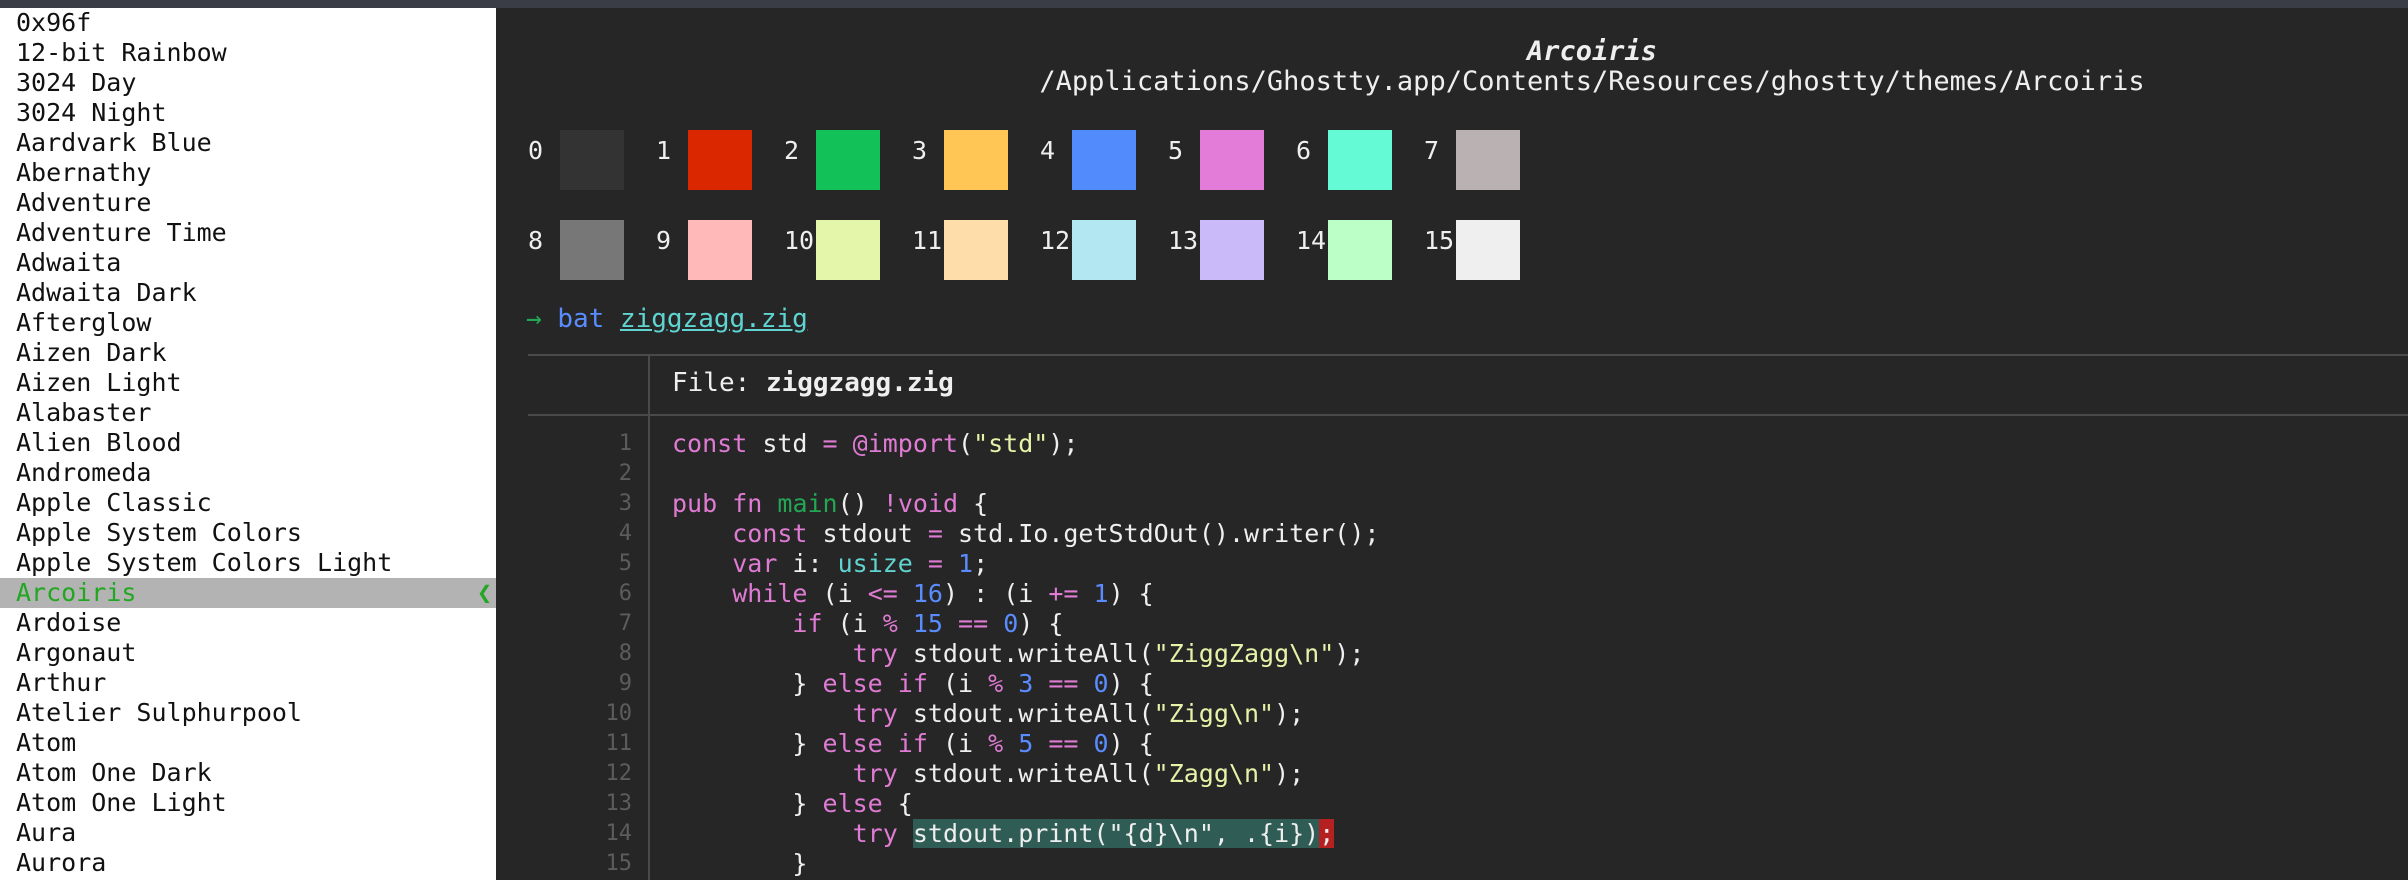 The image size is (2408, 880). I want to click on code-line-7: if (i % 15 == 0) {, so click(928, 623).